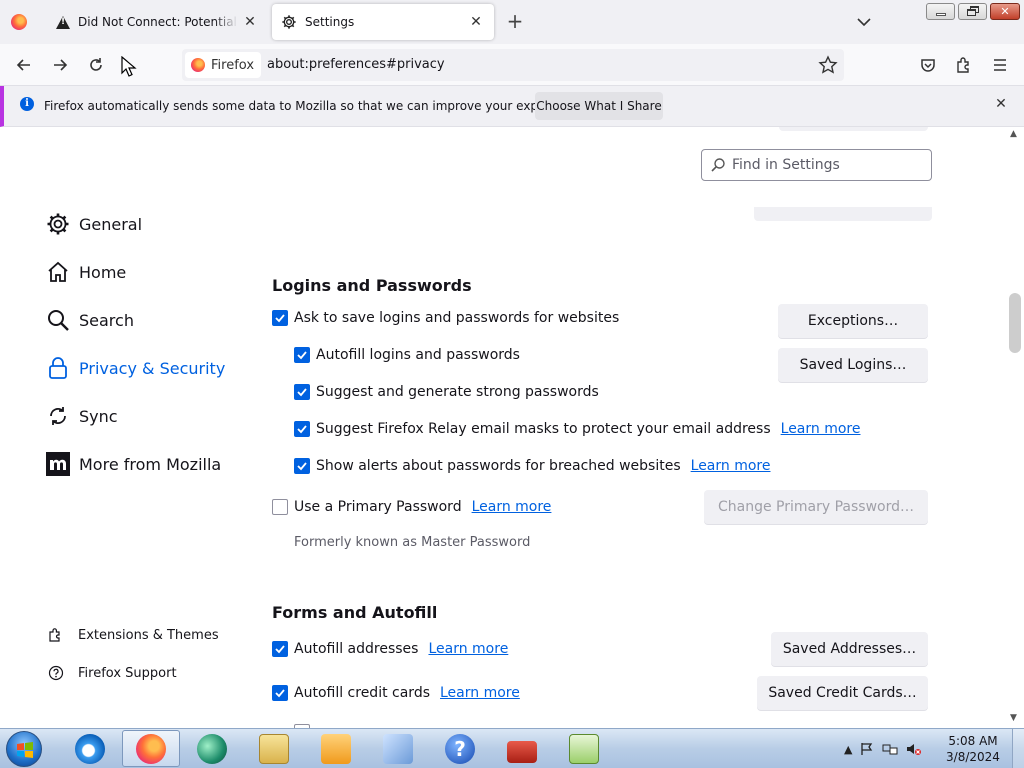  I want to click on flag-icon, so click(867, 749).